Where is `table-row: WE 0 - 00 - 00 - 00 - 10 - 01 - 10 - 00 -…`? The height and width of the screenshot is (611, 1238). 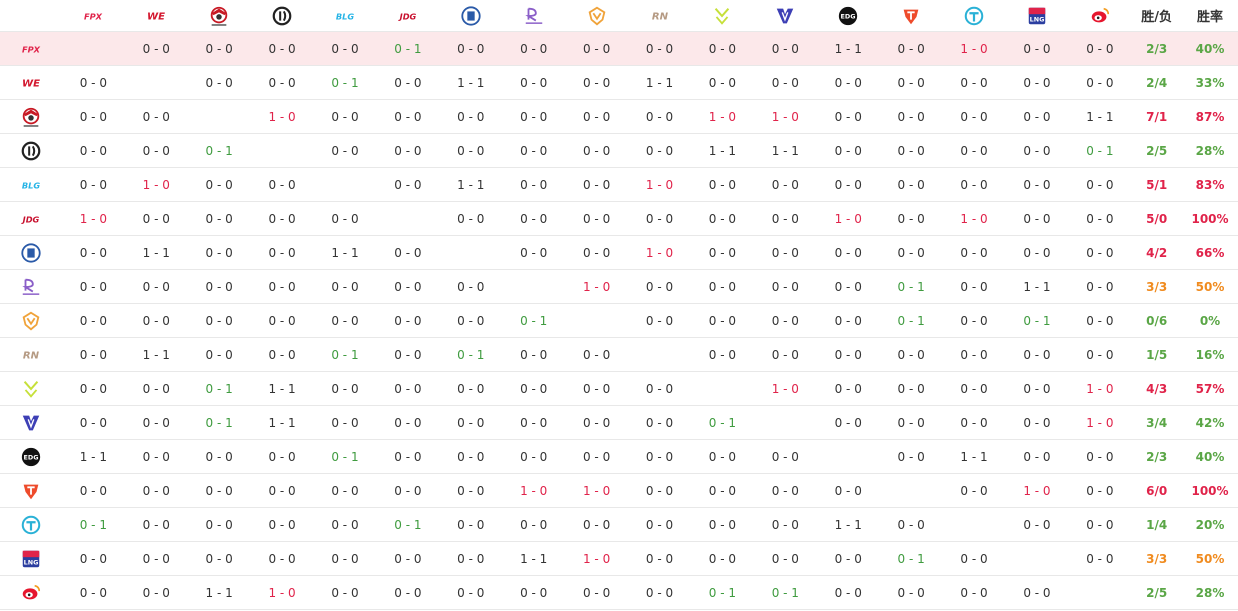 table-row: WE 0 - 00 - 00 - 00 - 10 - 01 - 10 - 00 -… is located at coordinates (619, 82).